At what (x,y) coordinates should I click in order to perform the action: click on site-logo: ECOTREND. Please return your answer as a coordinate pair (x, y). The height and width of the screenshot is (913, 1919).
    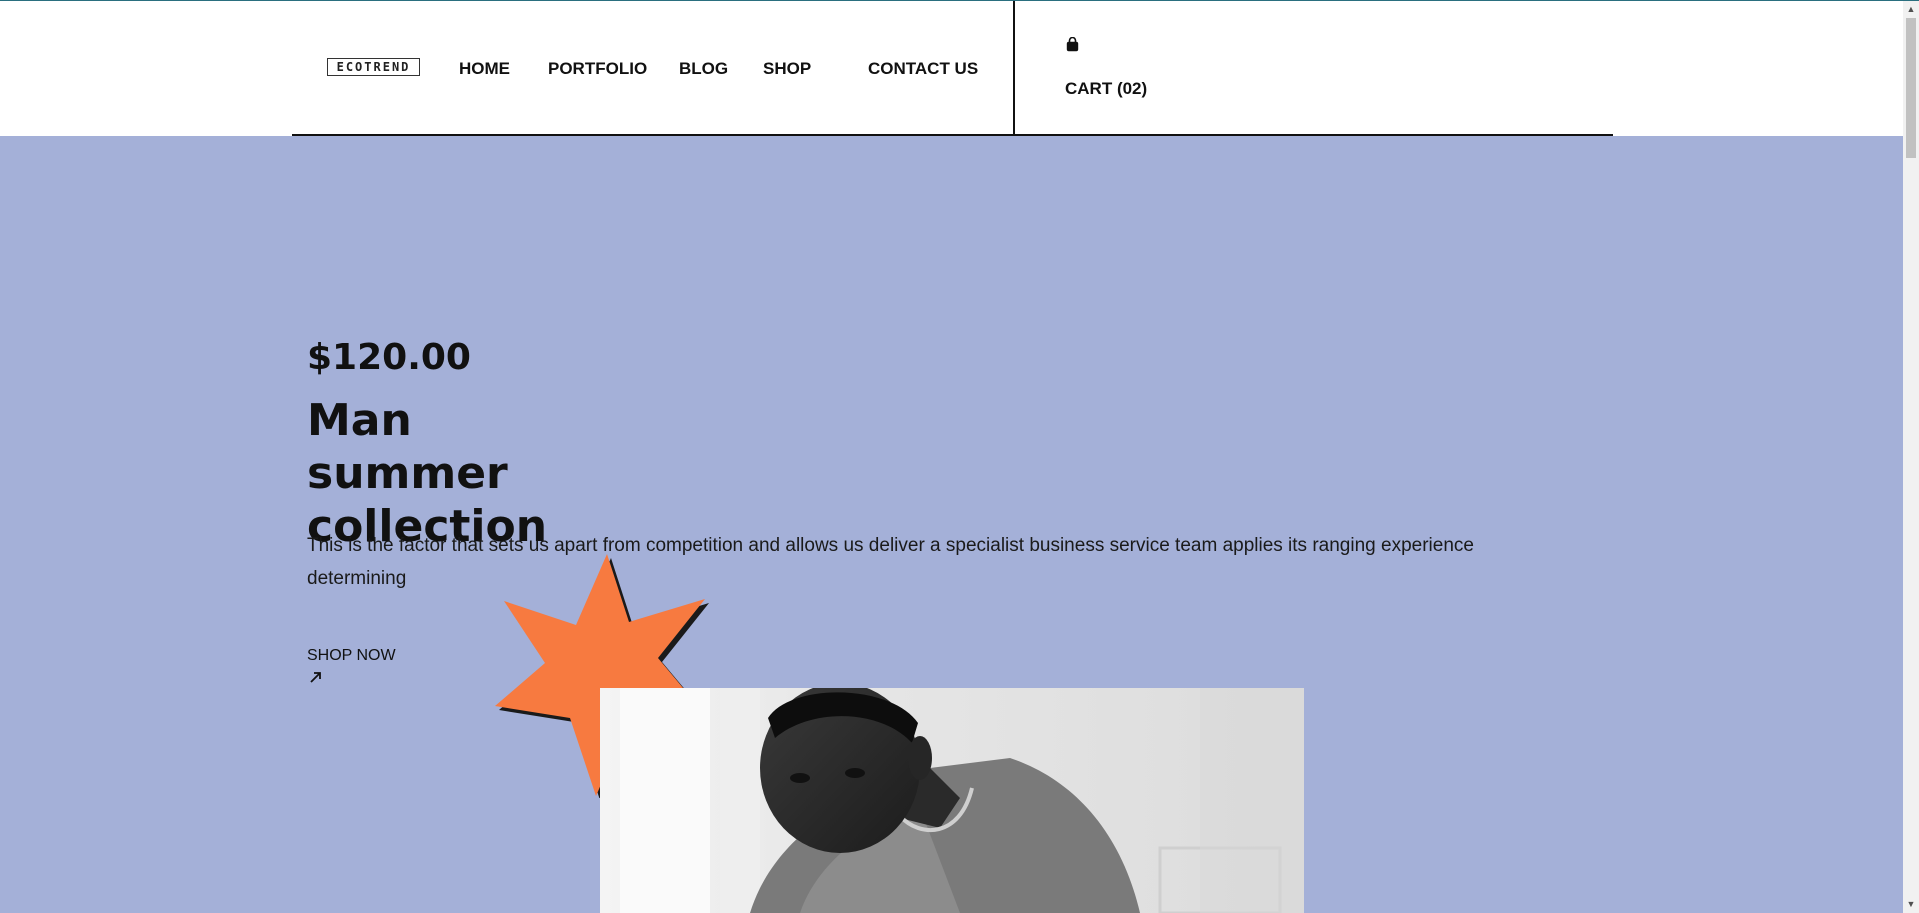
    Looking at the image, I should click on (373, 67).